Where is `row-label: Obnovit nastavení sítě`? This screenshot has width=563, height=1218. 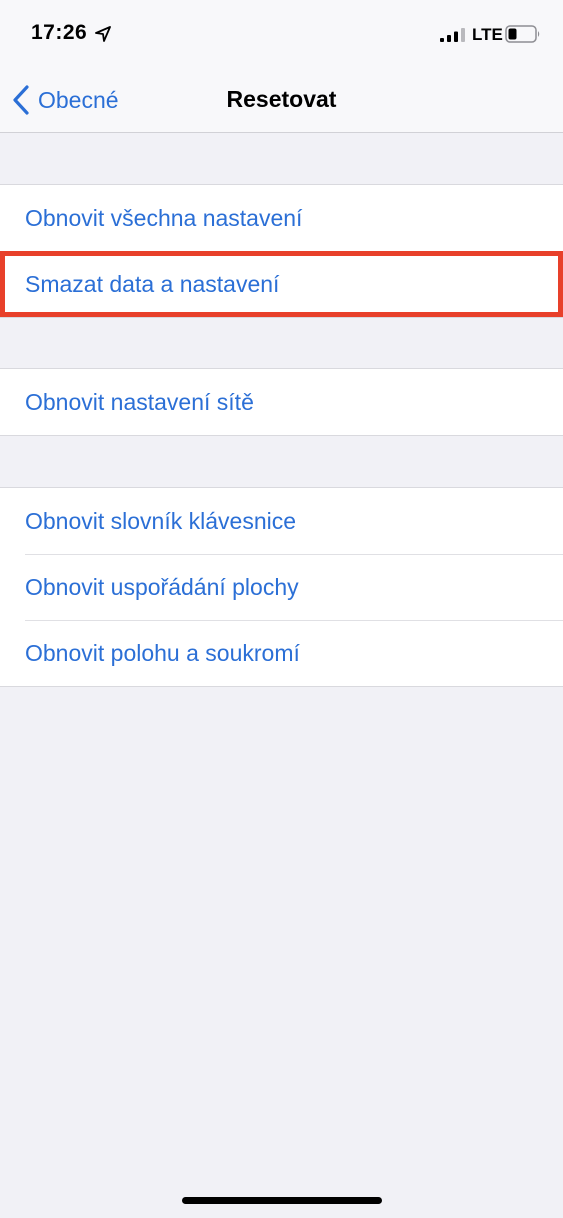 row-label: Obnovit nastavení sítě is located at coordinates (139, 401).